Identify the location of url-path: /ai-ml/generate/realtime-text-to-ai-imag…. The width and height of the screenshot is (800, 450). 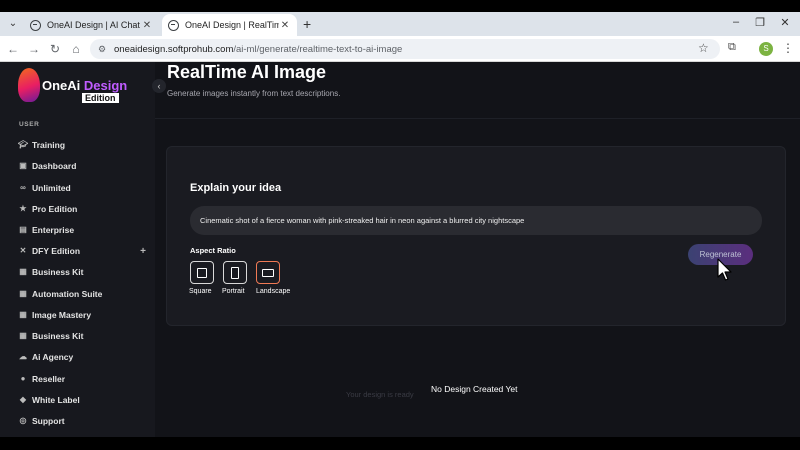
(318, 49).